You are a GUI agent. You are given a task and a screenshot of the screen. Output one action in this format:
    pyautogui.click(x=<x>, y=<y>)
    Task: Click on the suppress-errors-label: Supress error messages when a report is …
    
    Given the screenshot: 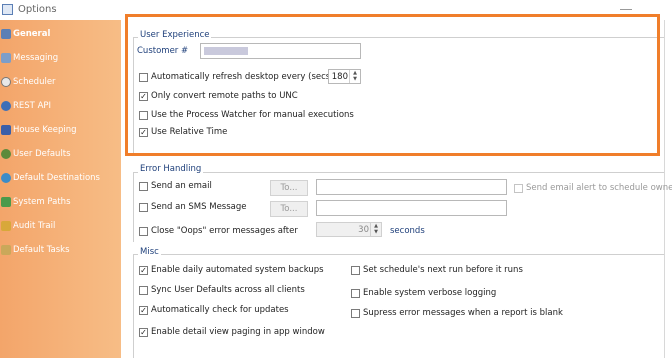 What is the action you would take?
    pyautogui.click(x=463, y=313)
    